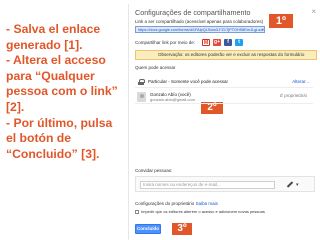 The width and height of the screenshot is (320, 240). I want to click on prevent-editors-checkbox, so click(137, 211).